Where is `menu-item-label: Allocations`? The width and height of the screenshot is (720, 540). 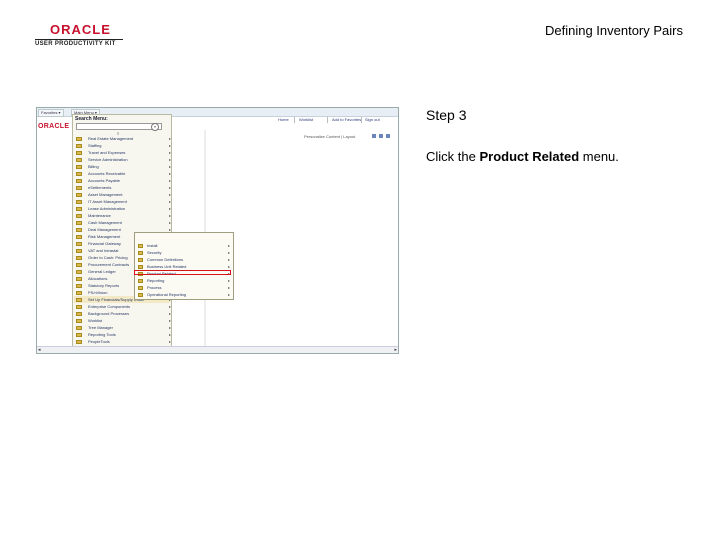
menu-item-label: Allocations is located at coordinates (98, 278).